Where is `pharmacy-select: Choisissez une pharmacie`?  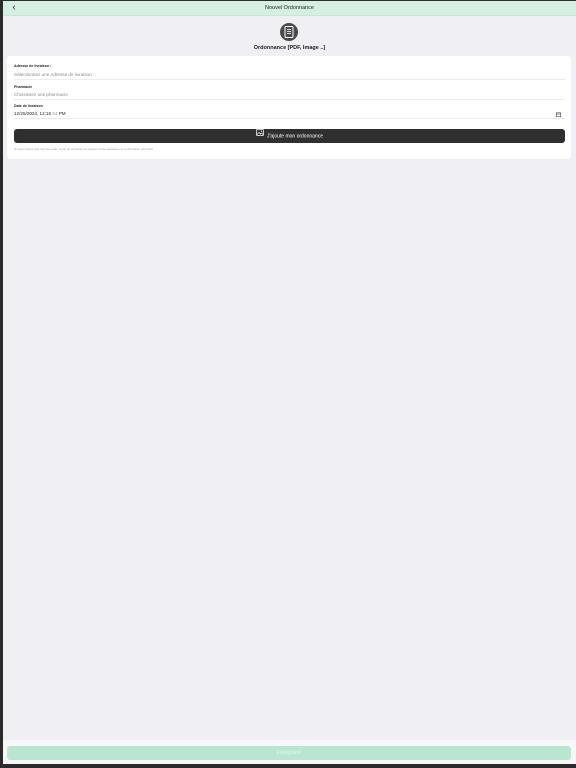 pharmacy-select: Choisissez une pharmacie is located at coordinates (289, 95).